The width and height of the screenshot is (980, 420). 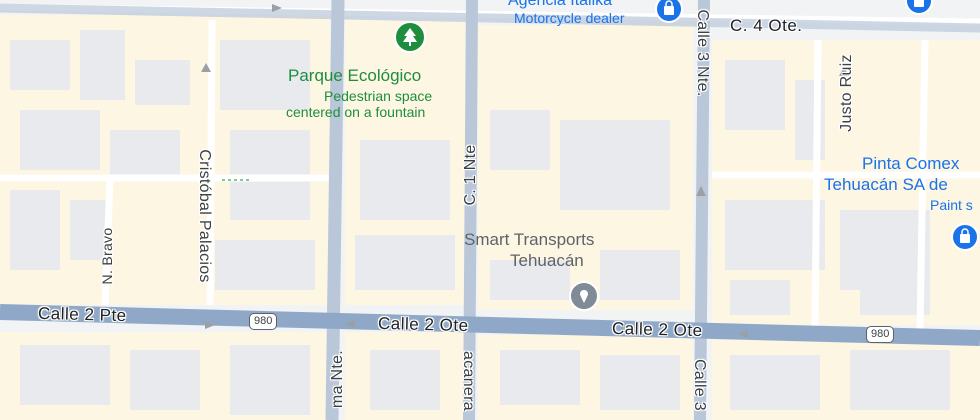 What do you see at coordinates (911, 163) in the screenshot?
I see `poi-title: Pinta Comex` at bounding box center [911, 163].